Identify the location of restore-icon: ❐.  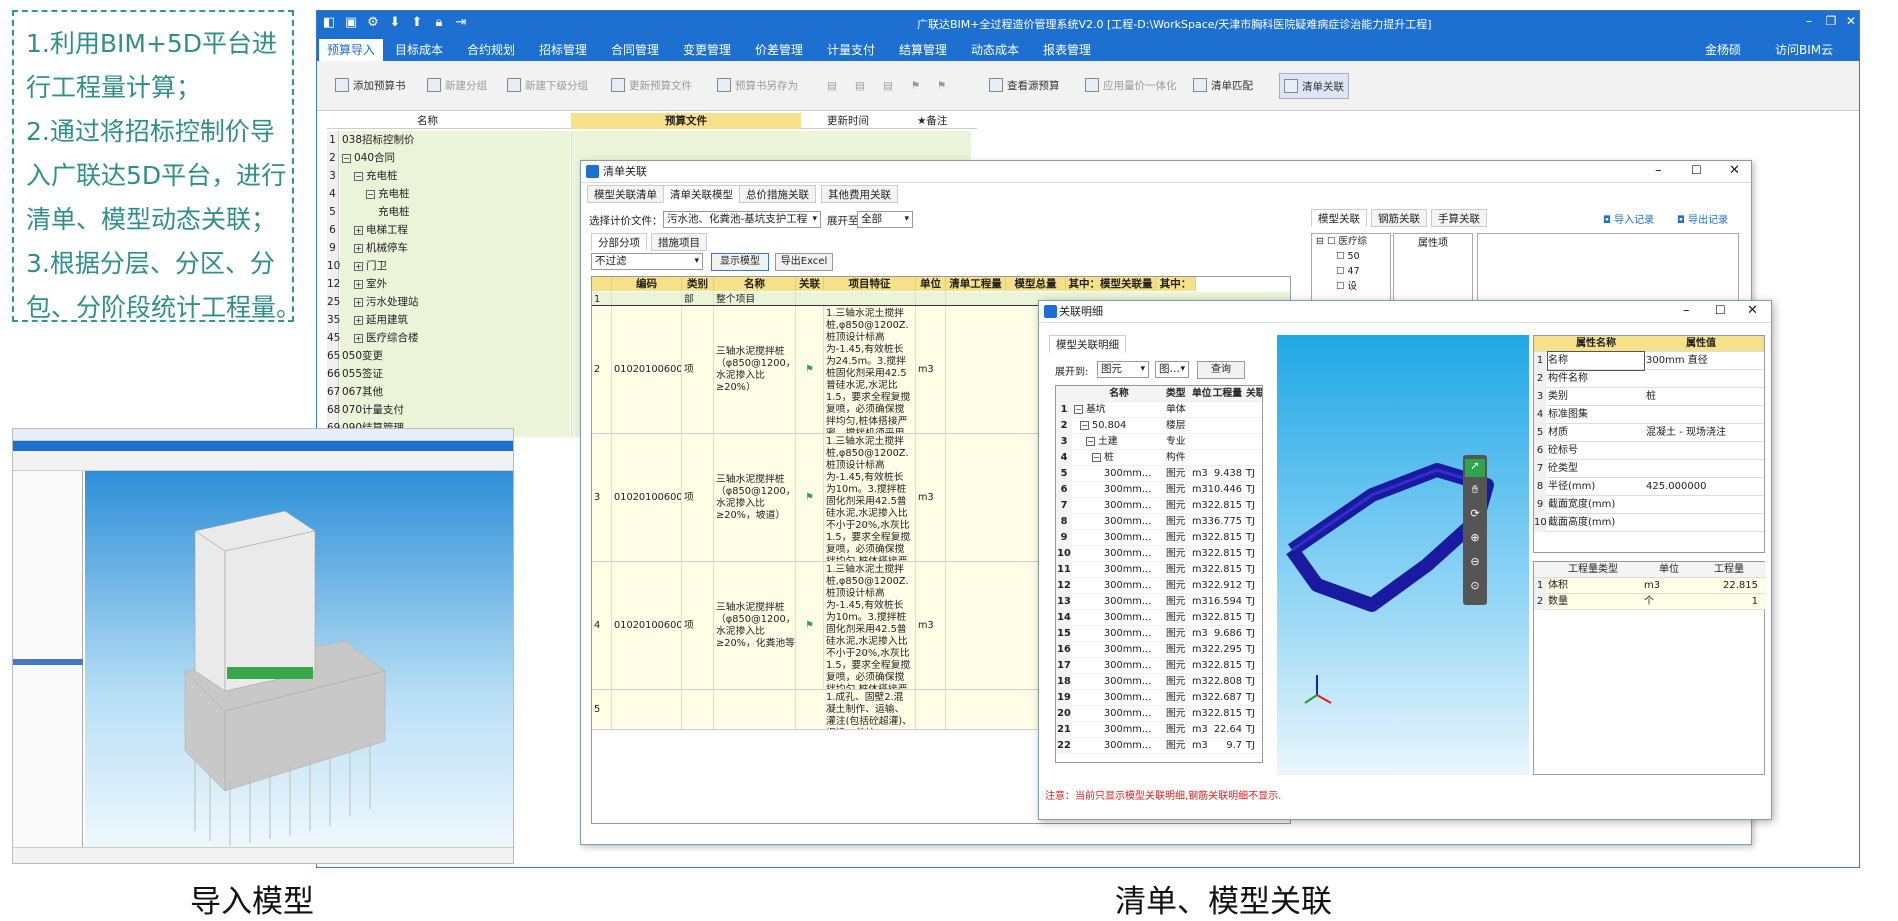
(1831, 23).